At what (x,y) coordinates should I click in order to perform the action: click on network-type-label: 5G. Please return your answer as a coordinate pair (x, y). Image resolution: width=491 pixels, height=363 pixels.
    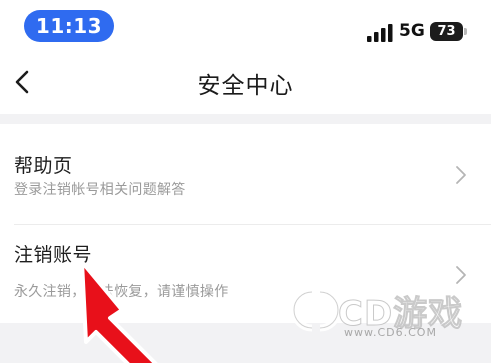
    Looking at the image, I should click on (412, 31).